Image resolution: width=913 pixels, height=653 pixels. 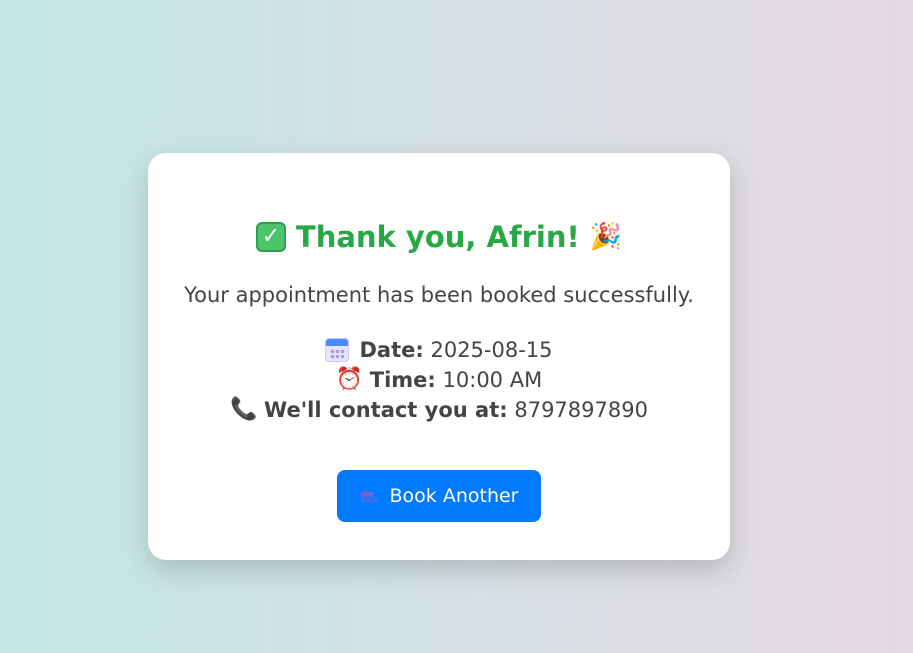 I want to click on contact-value: 8797897890, so click(x=581, y=410).